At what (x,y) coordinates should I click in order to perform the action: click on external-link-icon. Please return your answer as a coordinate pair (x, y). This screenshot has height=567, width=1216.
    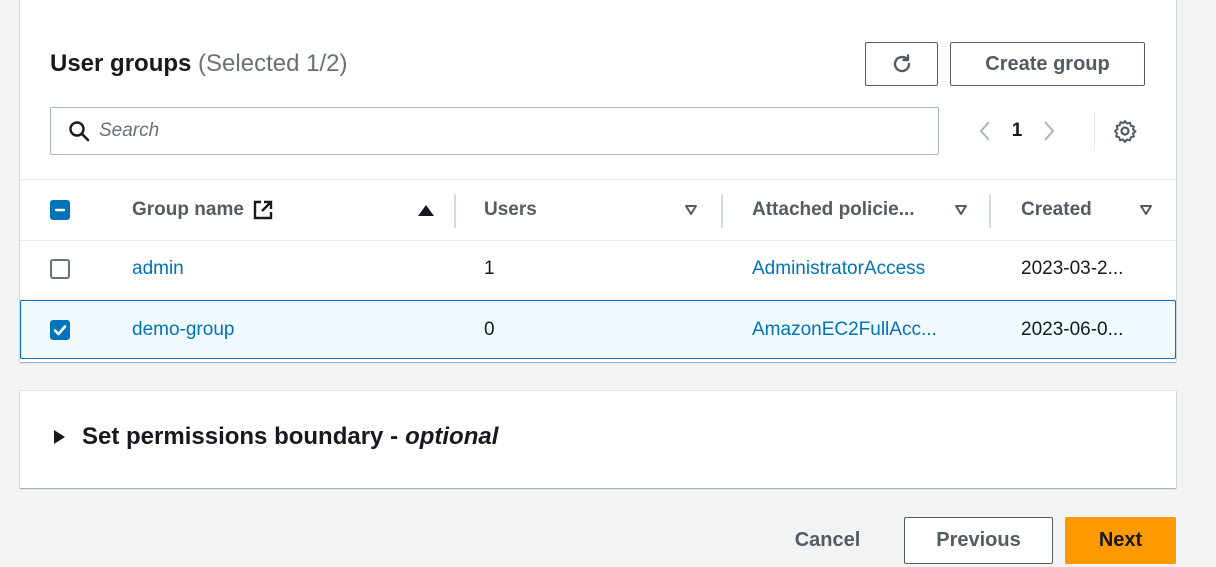
    Looking at the image, I should click on (263, 210).